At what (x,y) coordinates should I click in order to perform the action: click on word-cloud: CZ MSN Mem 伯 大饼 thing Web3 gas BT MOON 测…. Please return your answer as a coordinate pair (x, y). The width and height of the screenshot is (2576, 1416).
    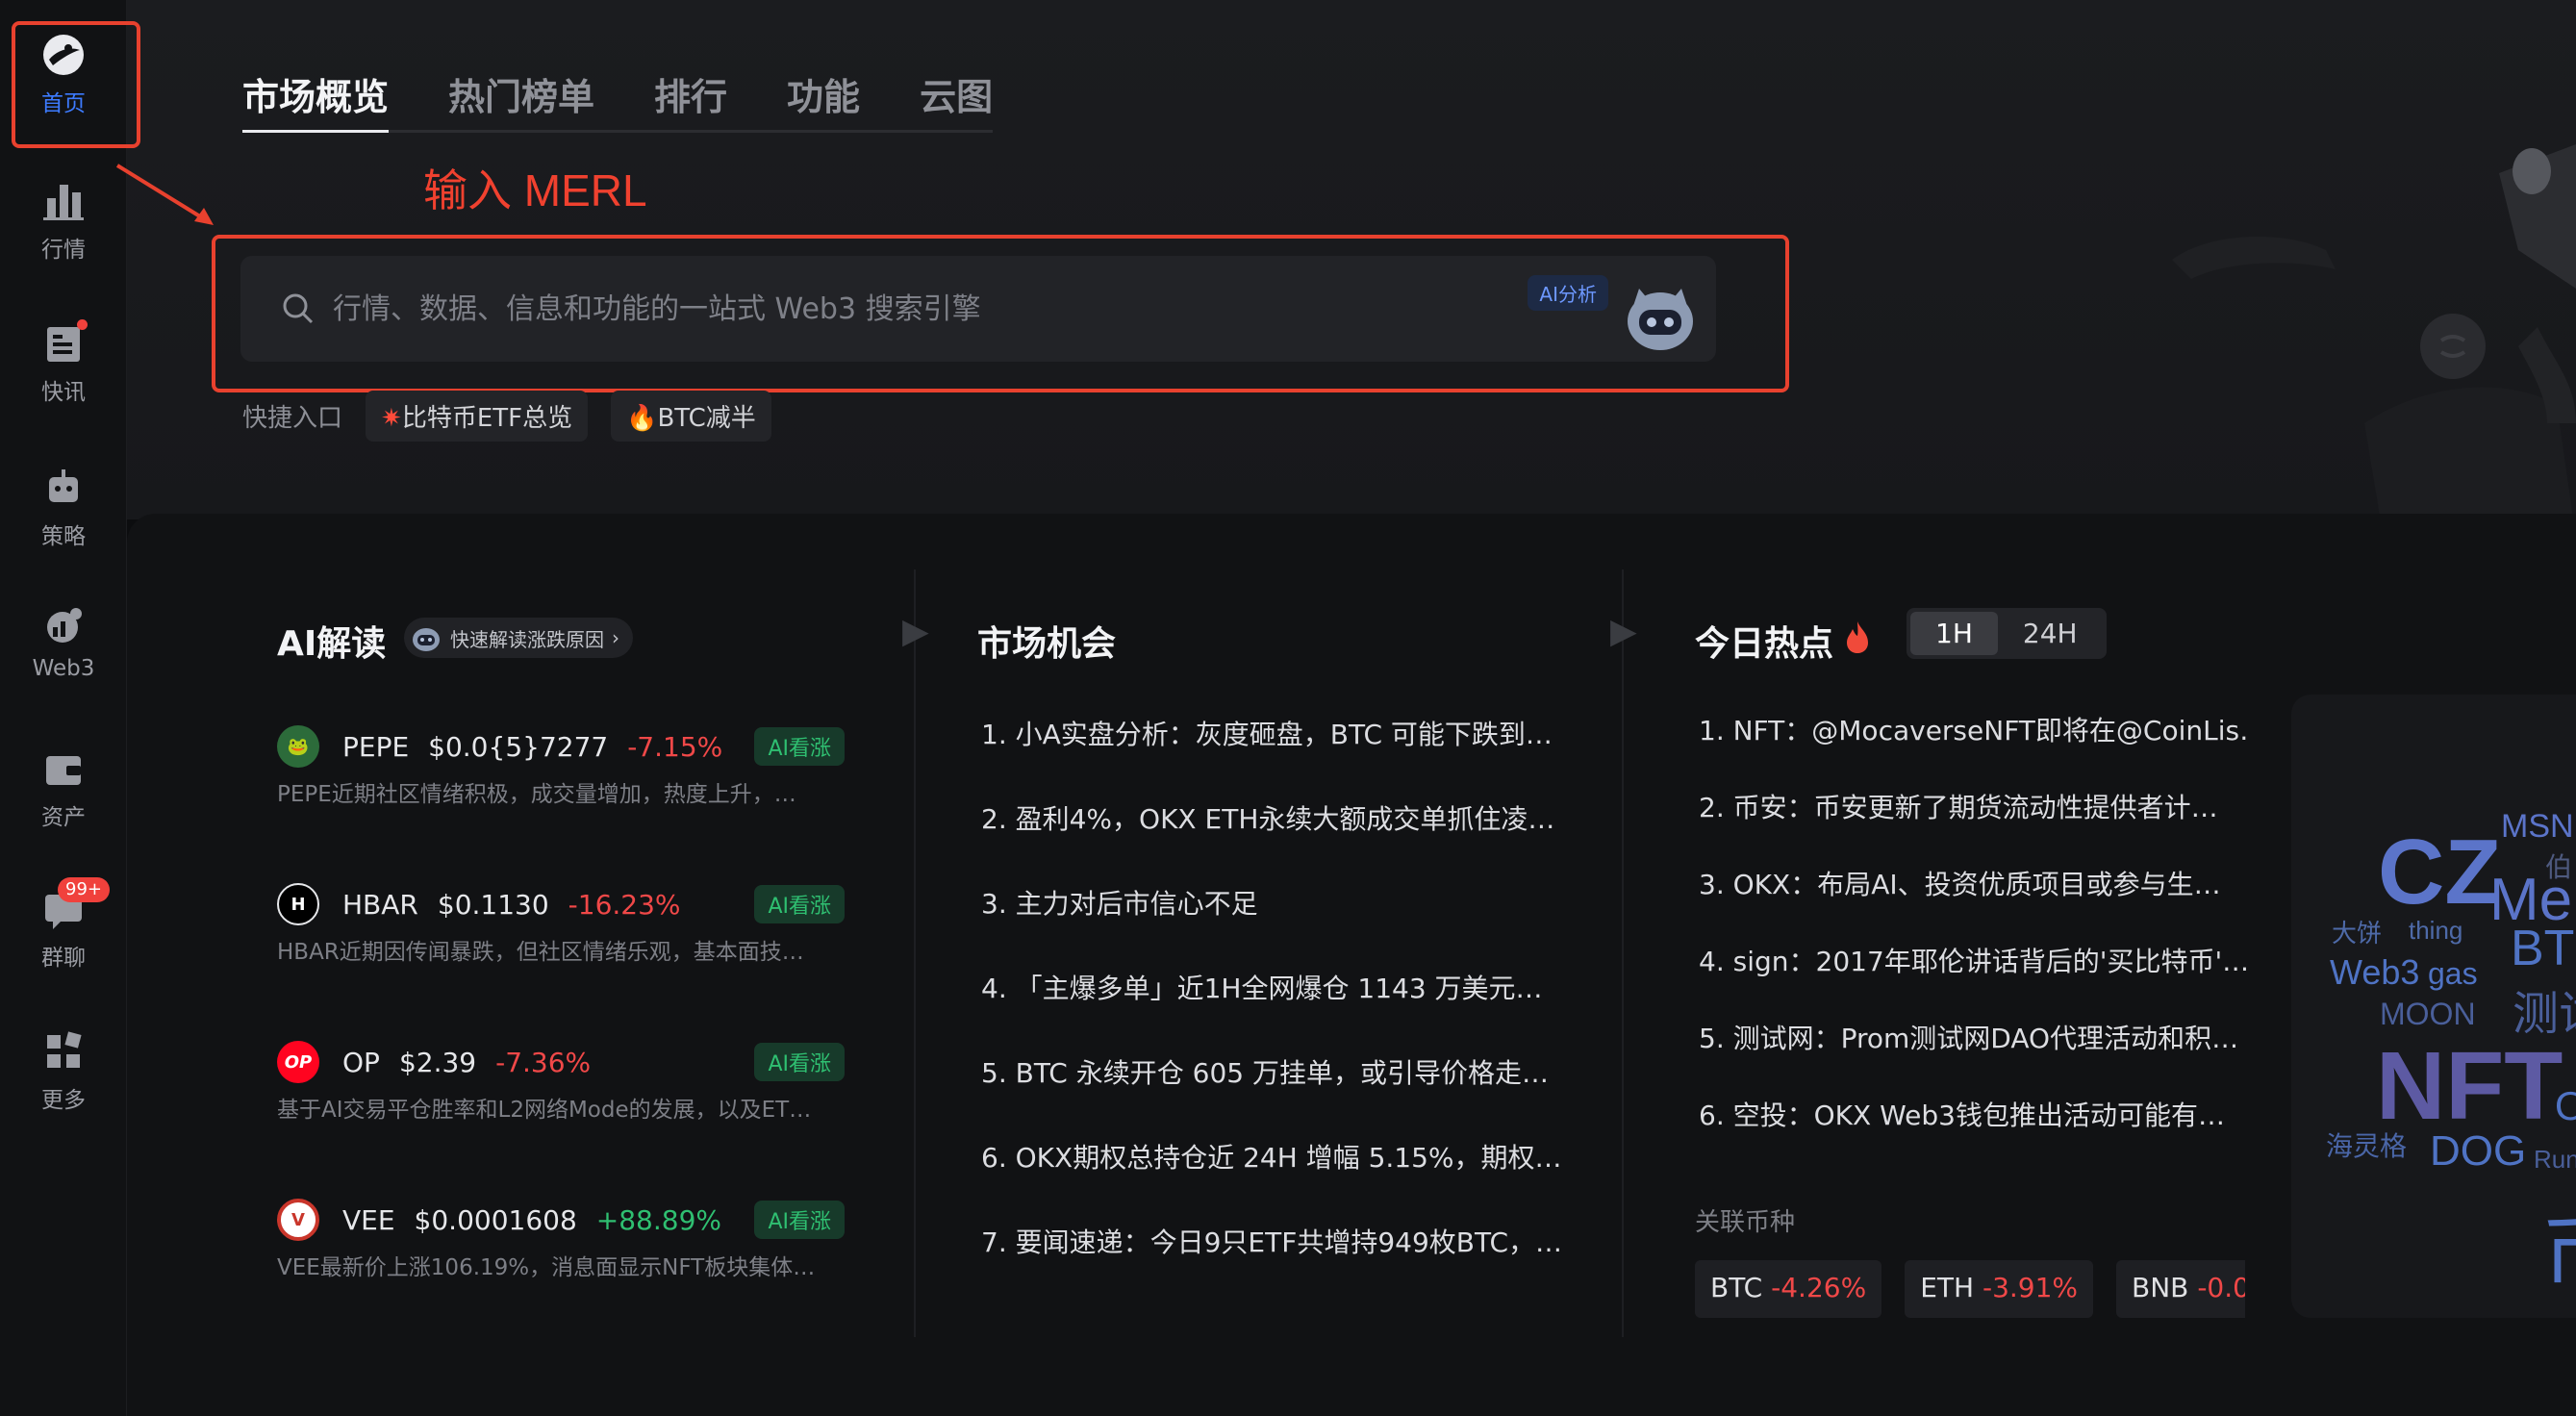
    Looking at the image, I should click on (2434, 1007).